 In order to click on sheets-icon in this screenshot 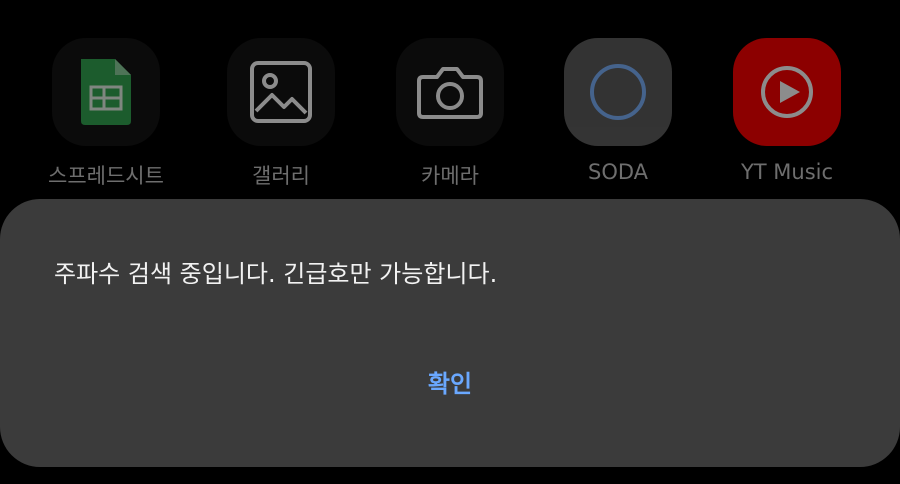, I will do `click(106, 92)`.